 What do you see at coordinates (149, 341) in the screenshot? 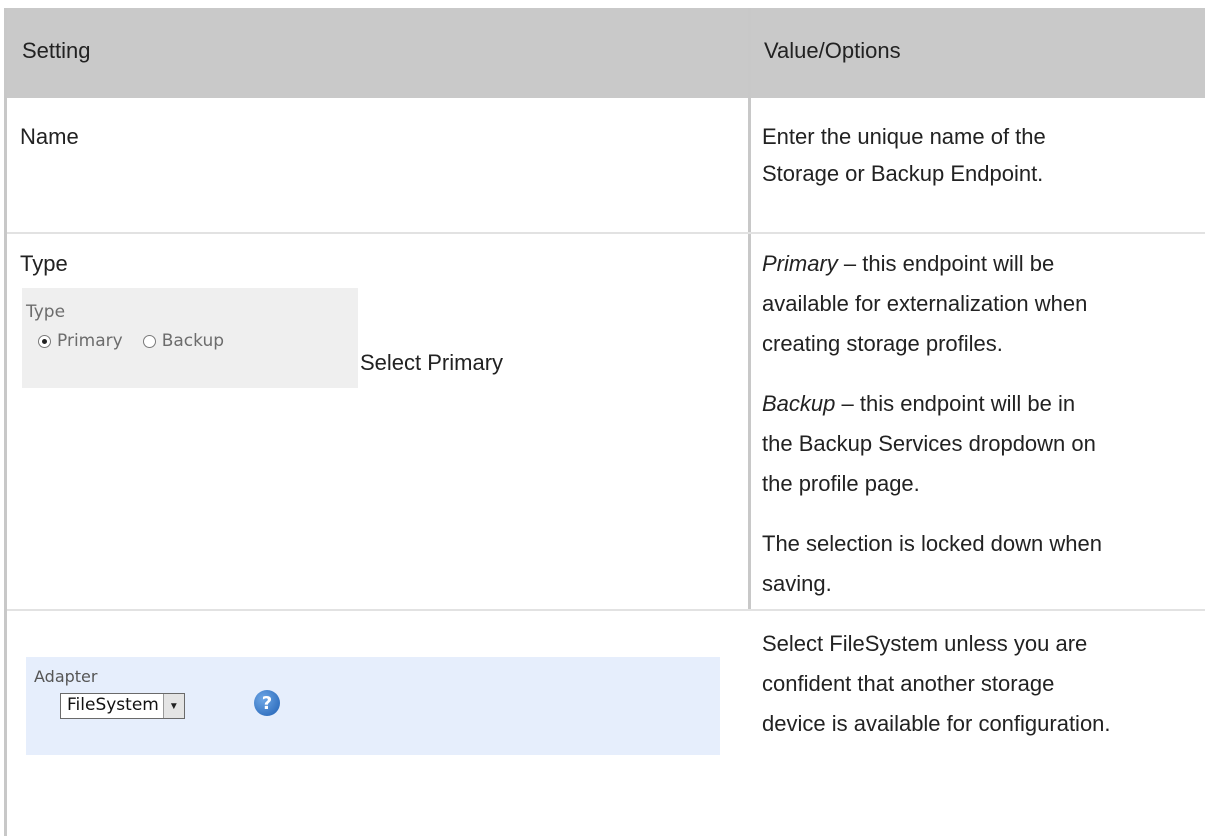
I see `radio-backup-button` at bounding box center [149, 341].